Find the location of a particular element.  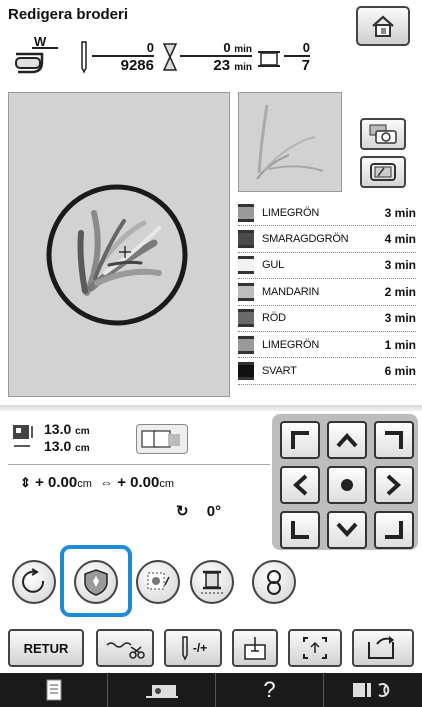

move-down-left-button is located at coordinates (300, 530).